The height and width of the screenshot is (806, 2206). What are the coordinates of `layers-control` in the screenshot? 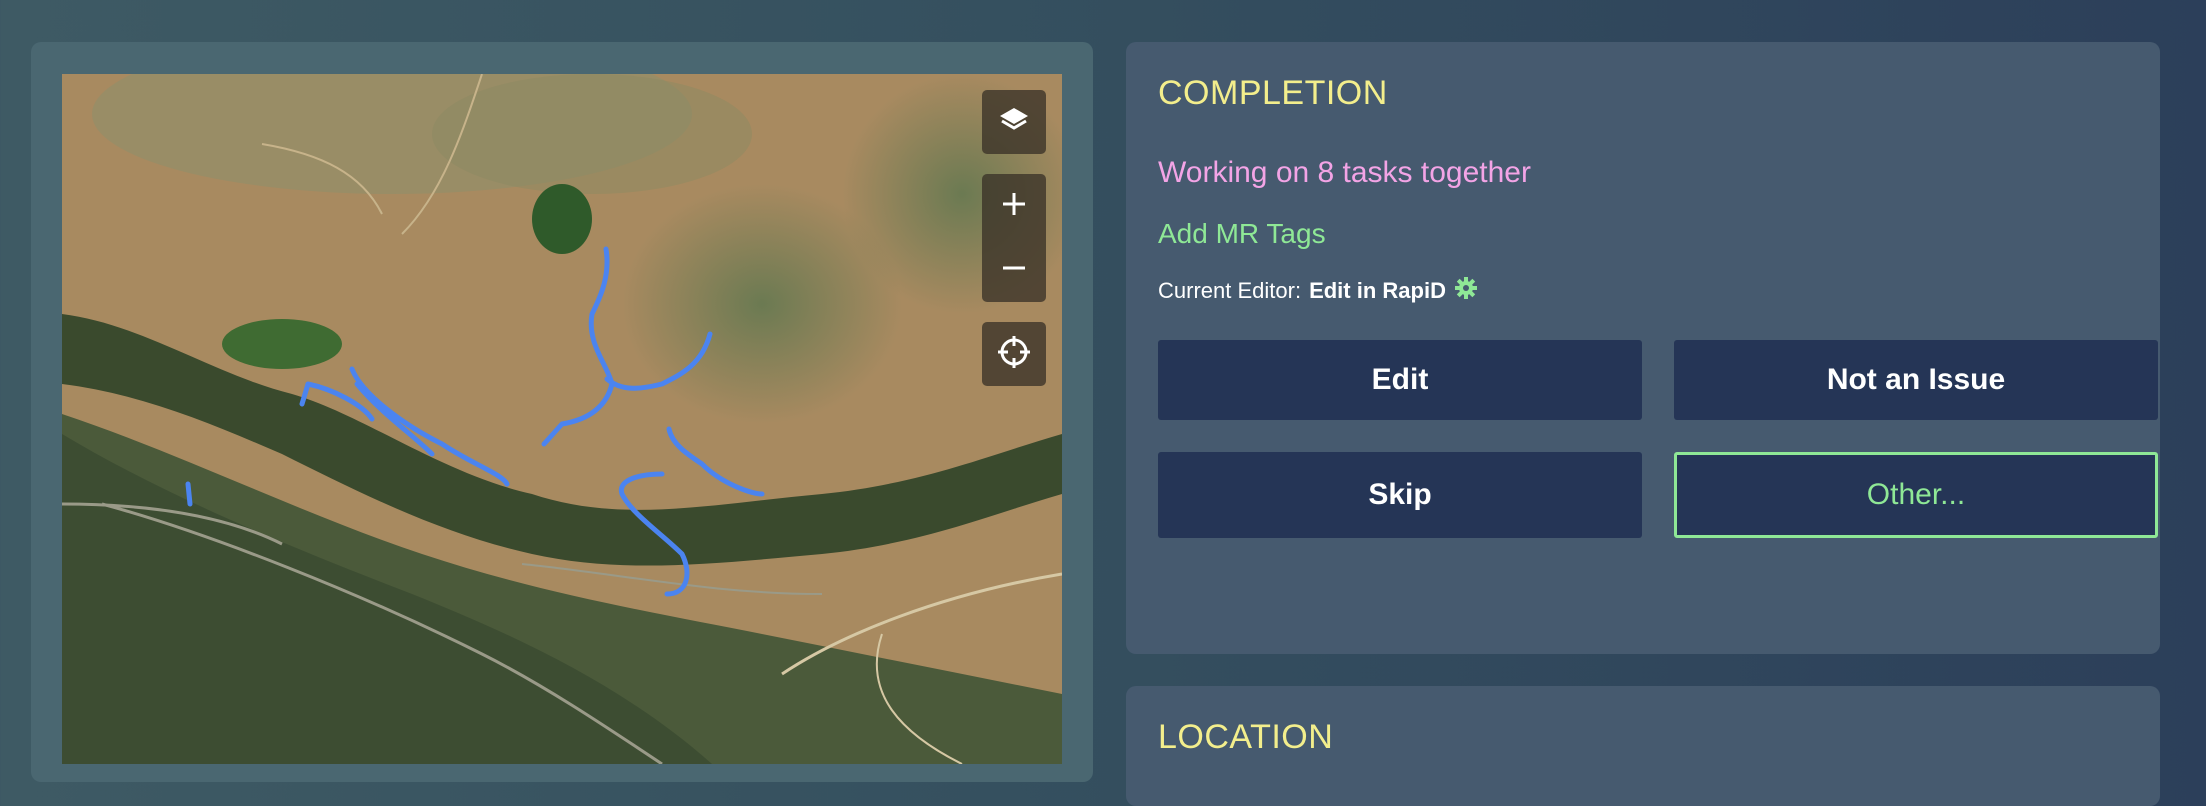 It's located at (1014, 122).